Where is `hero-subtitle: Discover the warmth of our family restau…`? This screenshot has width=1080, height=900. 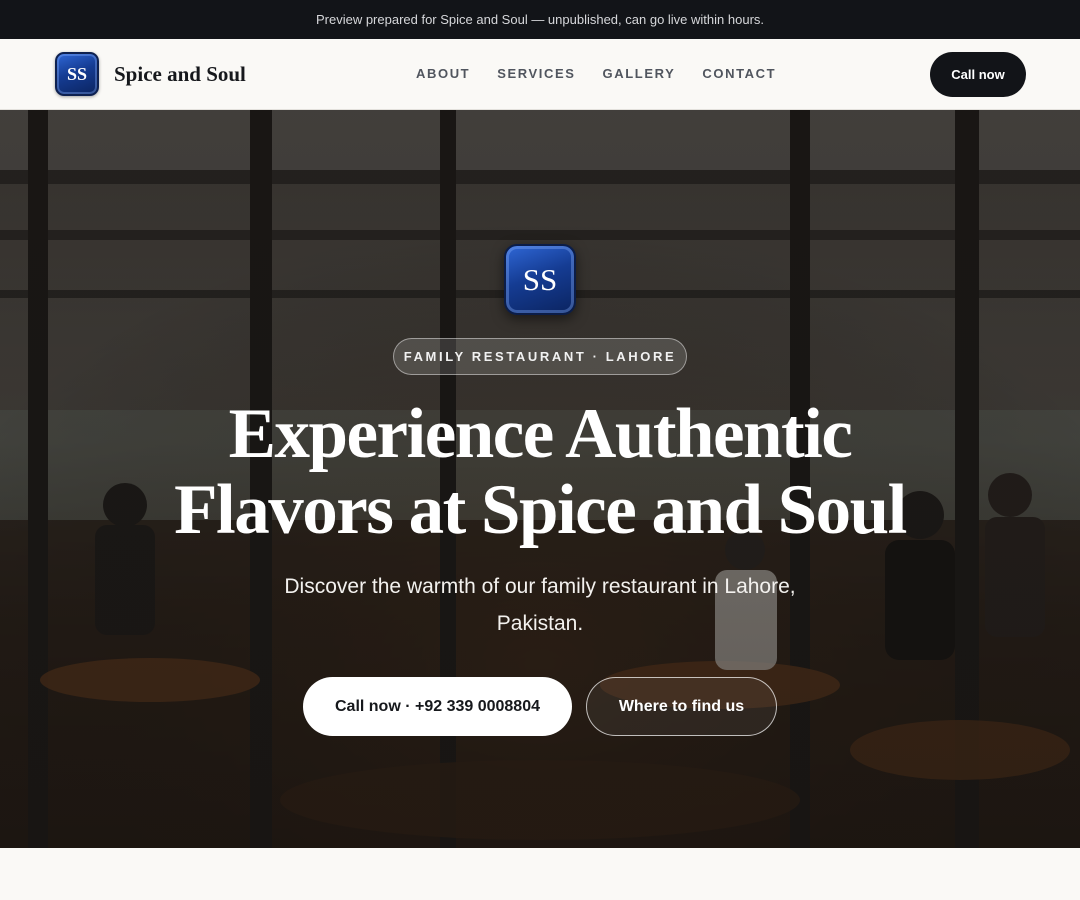
hero-subtitle: Discover the warmth of our family restau… is located at coordinates (540, 605).